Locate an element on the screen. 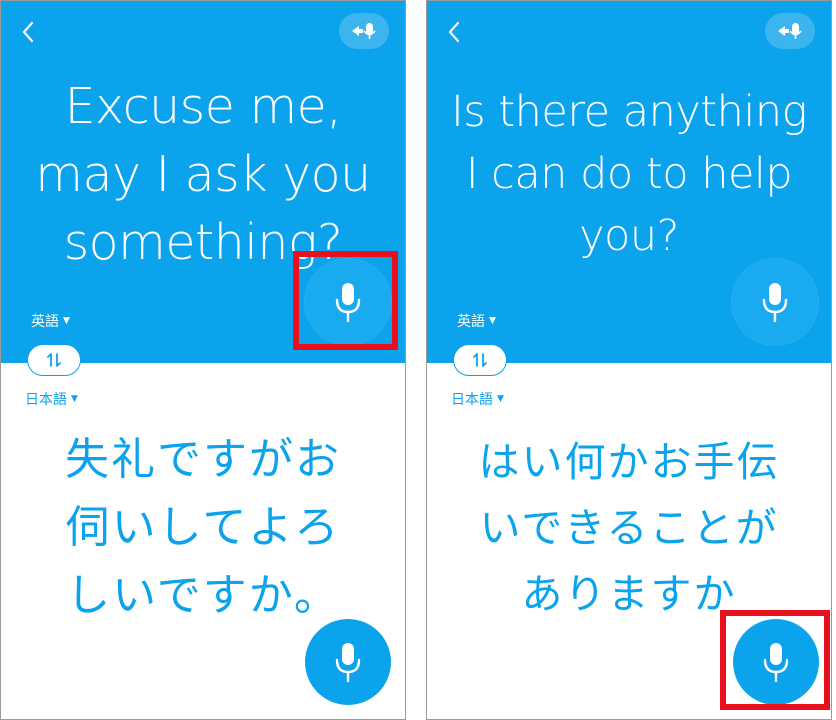  source-line: Excuse me, is located at coordinates (203, 106).